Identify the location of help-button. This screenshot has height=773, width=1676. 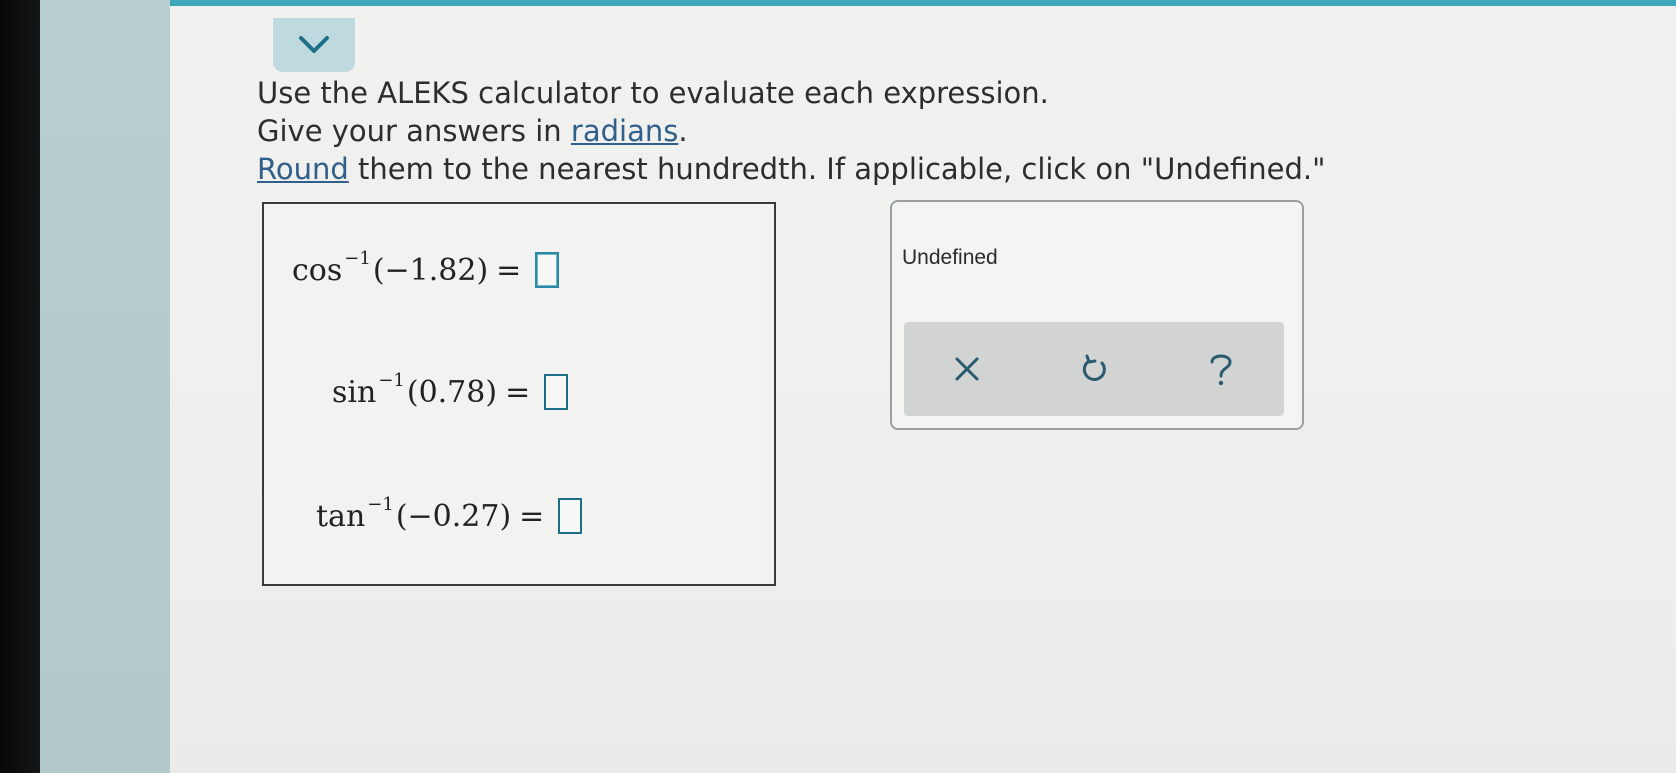
(1221, 369).